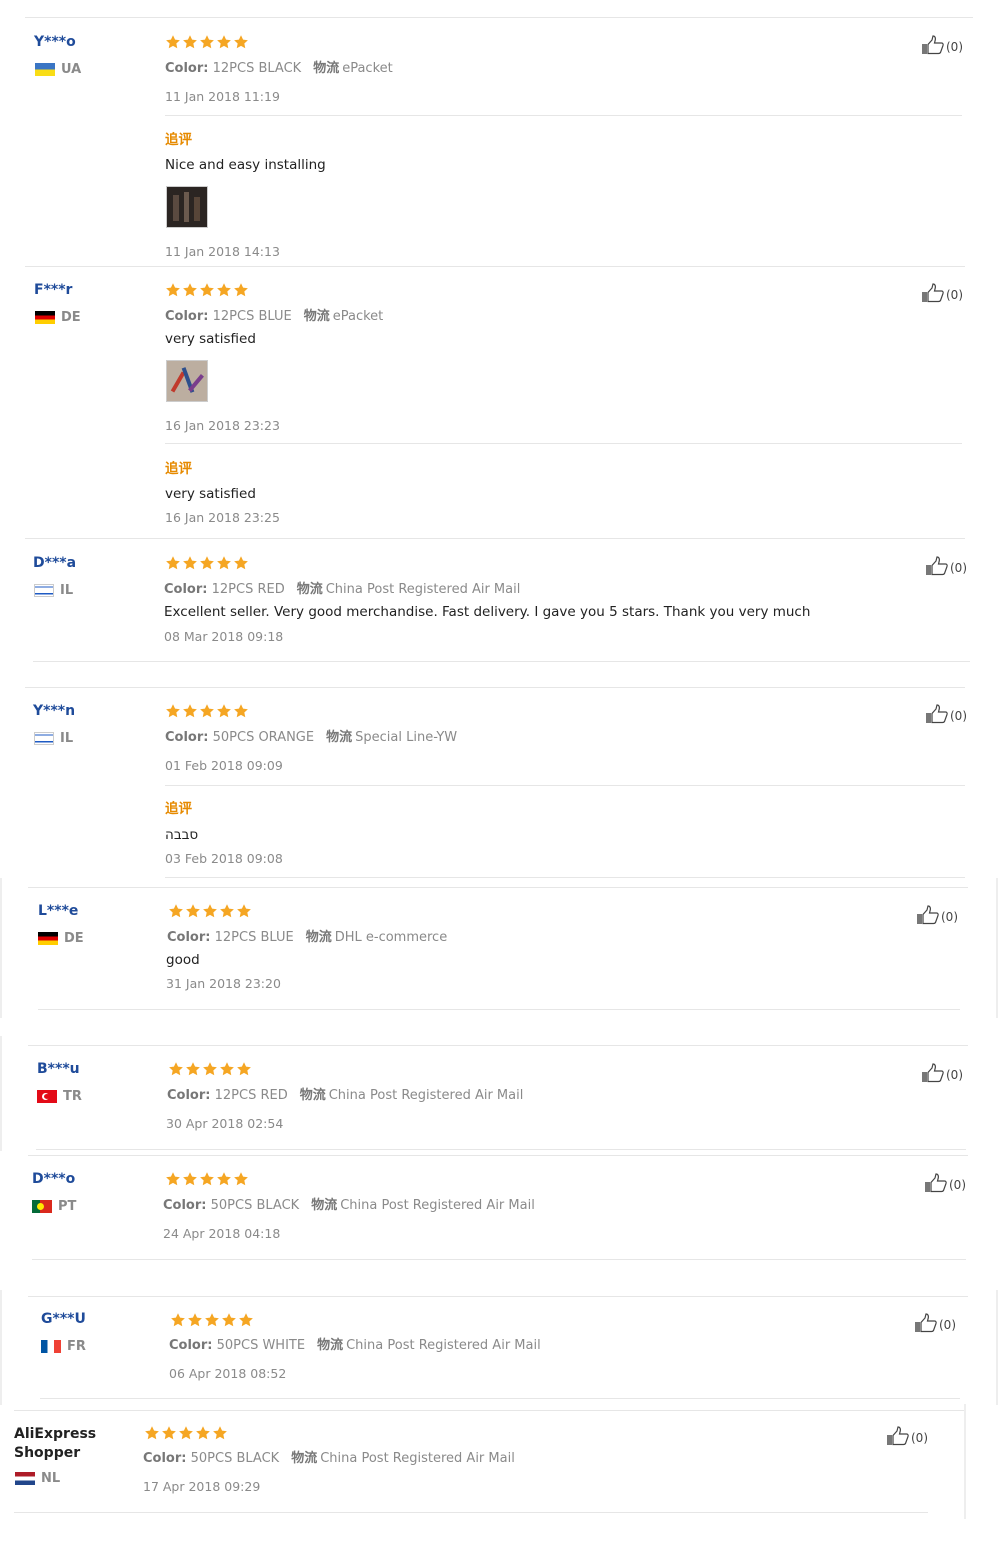 The image size is (1000, 1550). What do you see at coordinates (25, 1478) in the screenshot?
I see `flag-nl-icon` at bounding box center [25, 1478].